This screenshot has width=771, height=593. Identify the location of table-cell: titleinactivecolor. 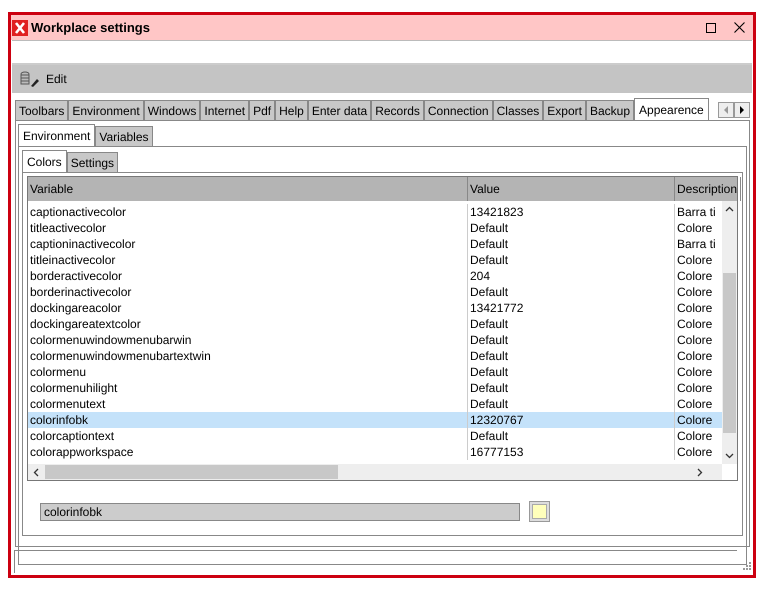
(248, 260).